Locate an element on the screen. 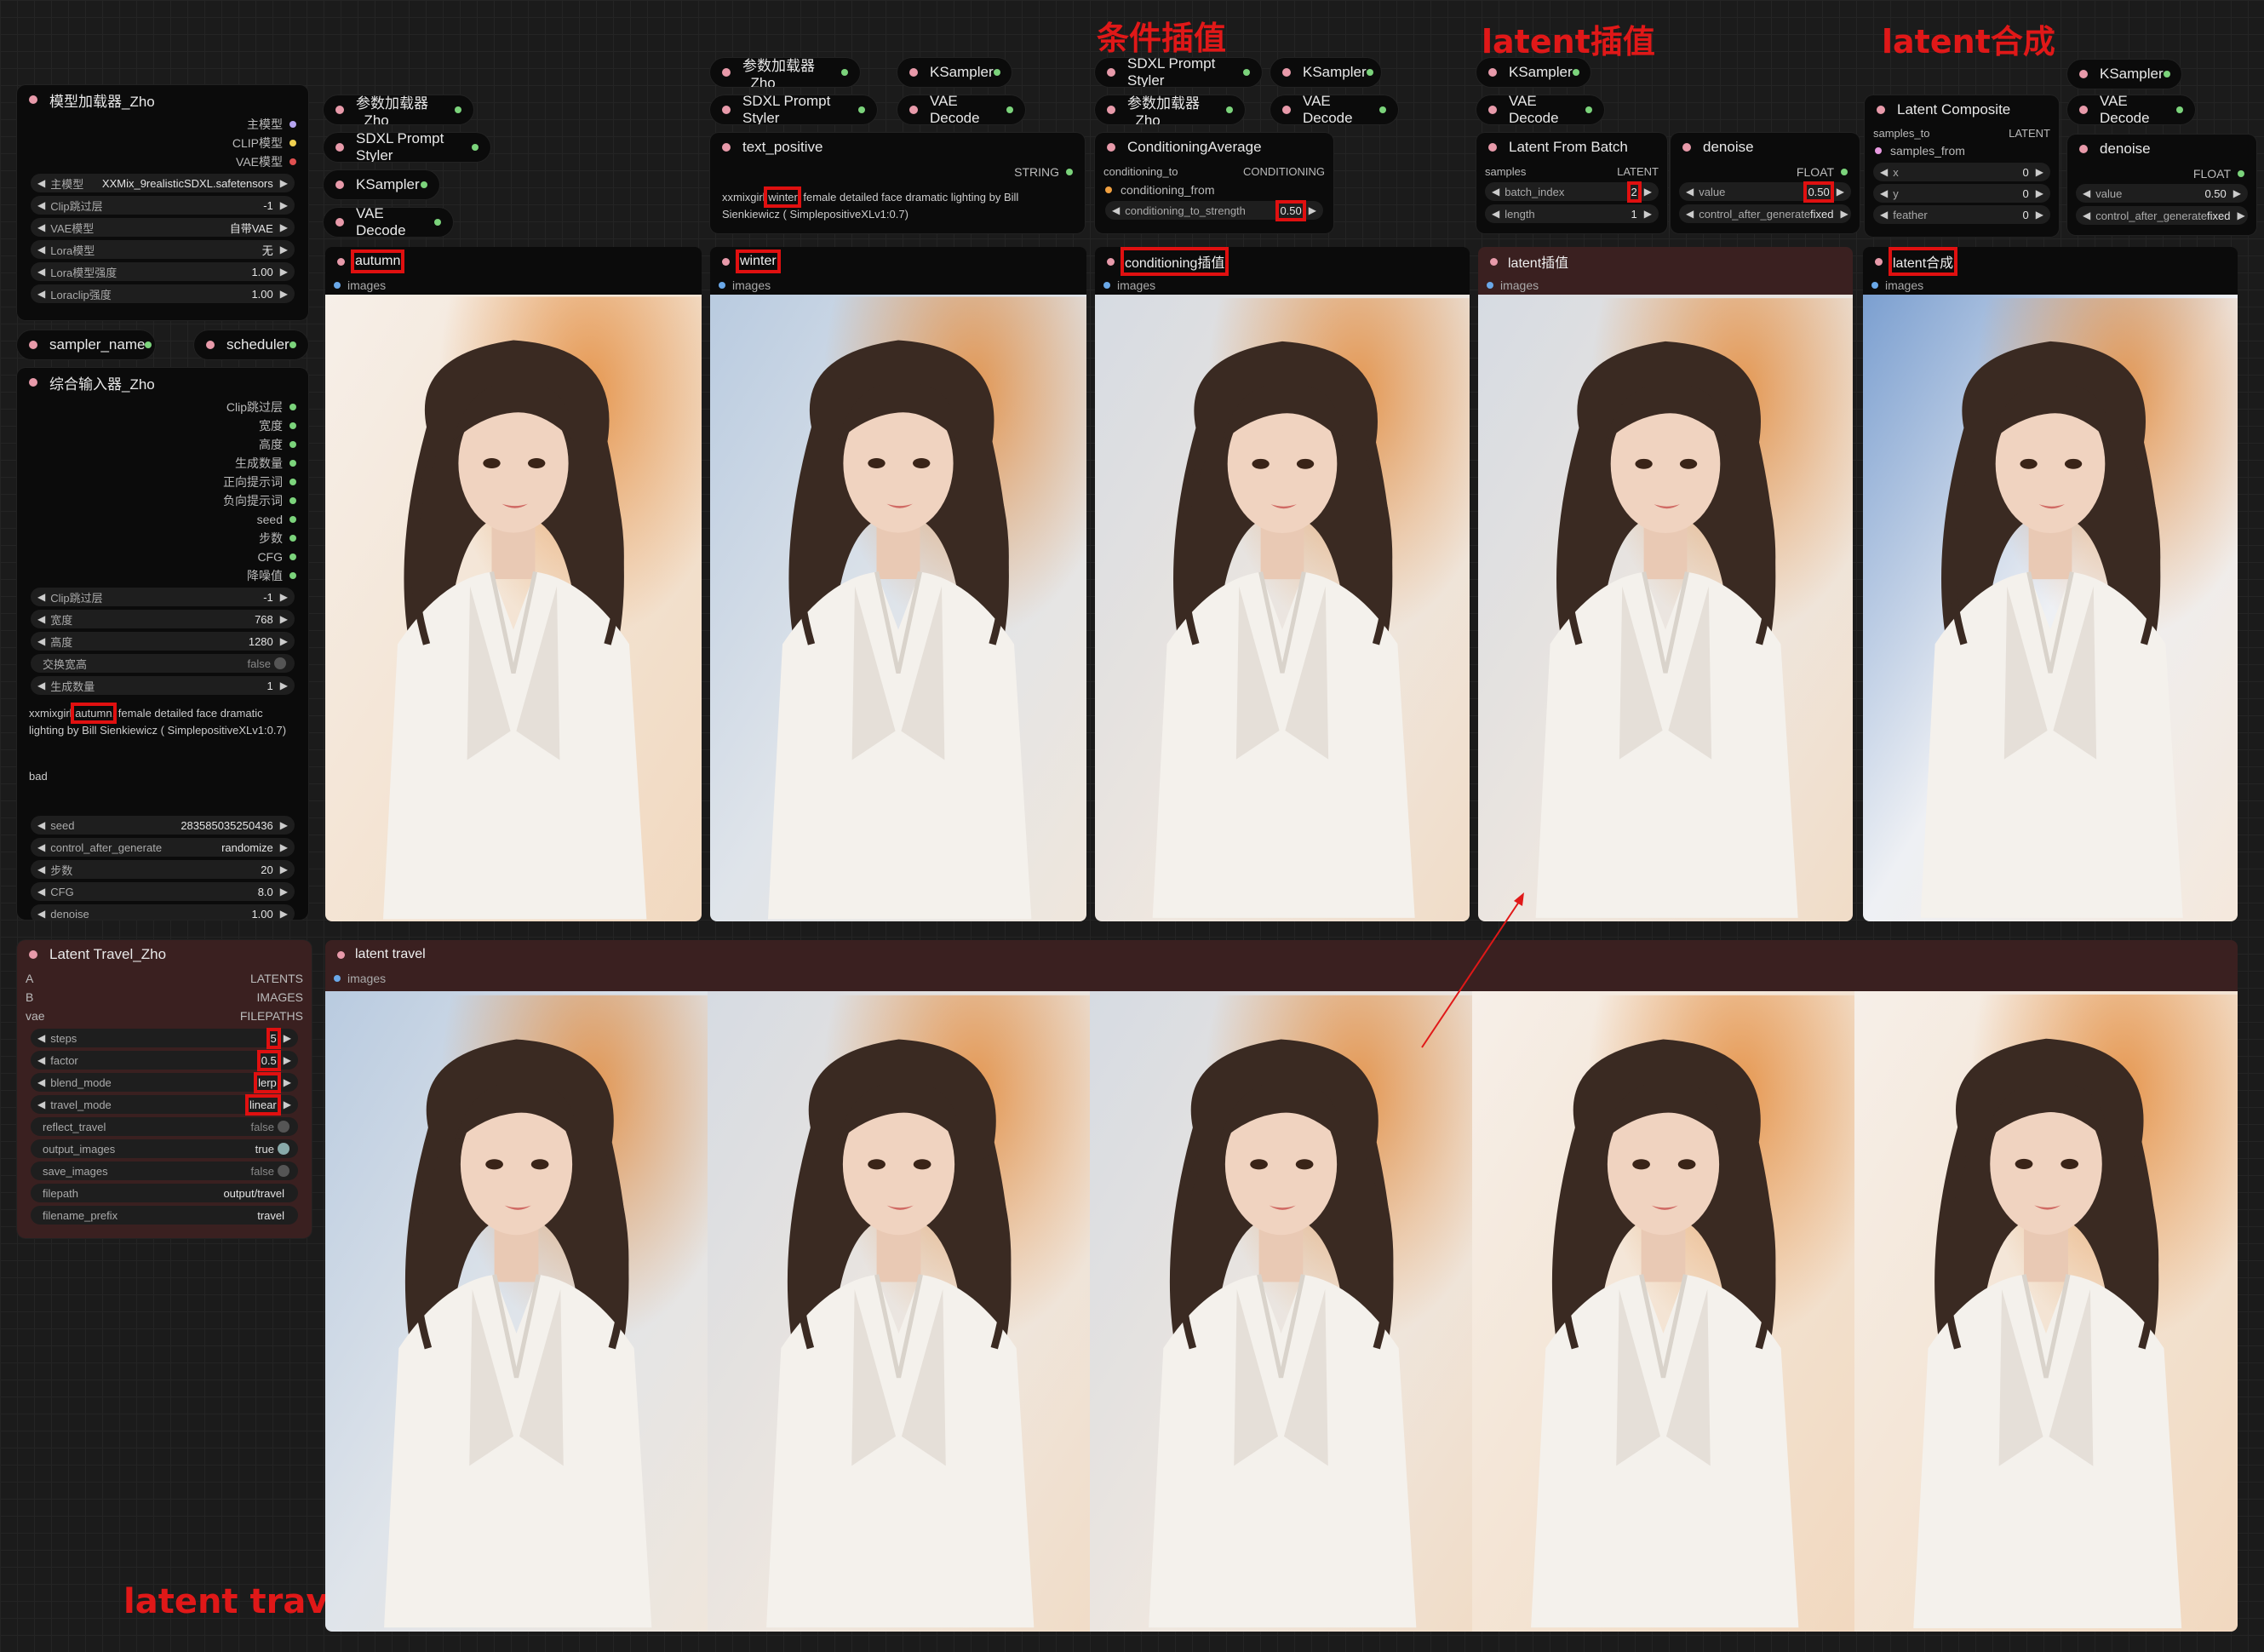 The width and height of the screenshot is (2264, 1652). output-label: FILEPATHS is located at coordinates (271, 1016).